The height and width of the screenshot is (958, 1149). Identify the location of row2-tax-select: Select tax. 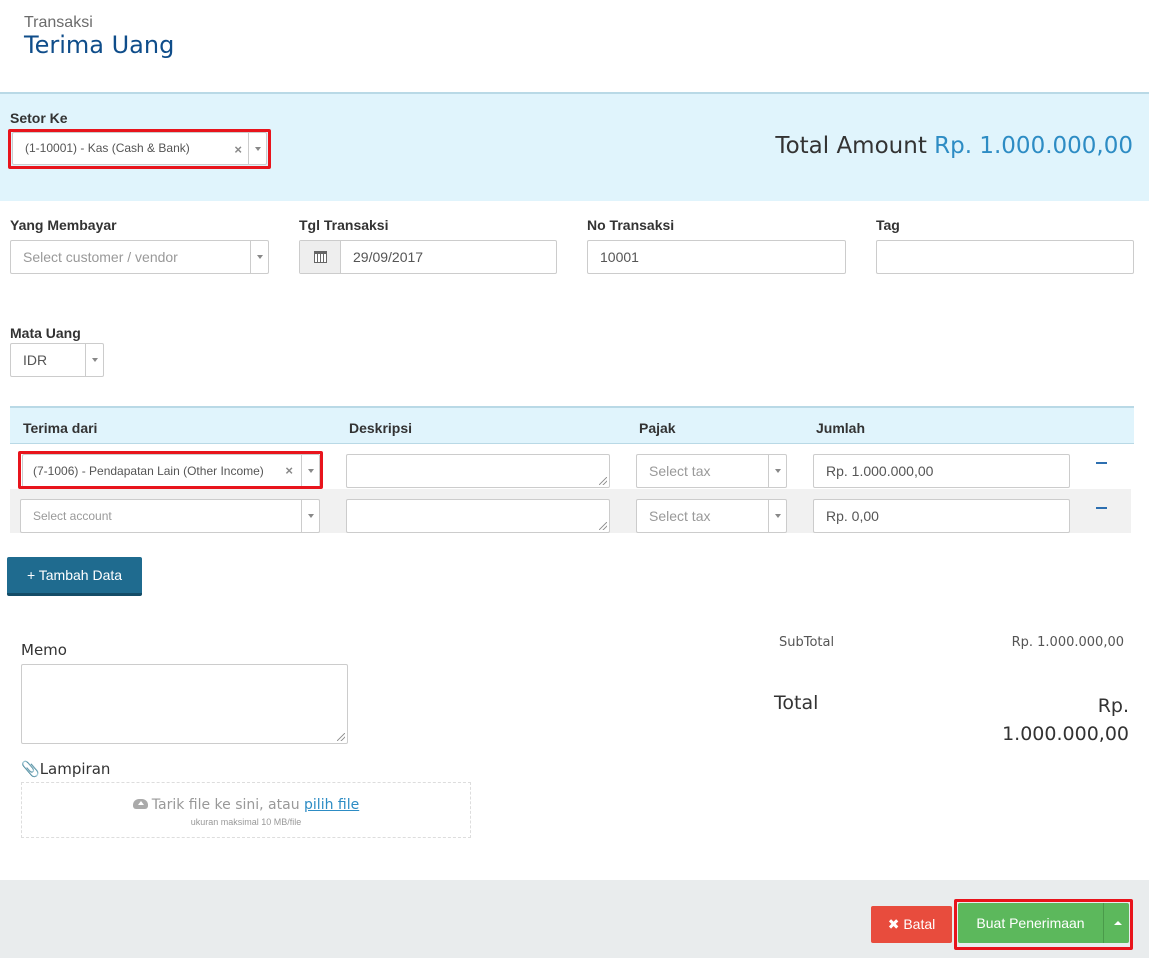
(711, 516).